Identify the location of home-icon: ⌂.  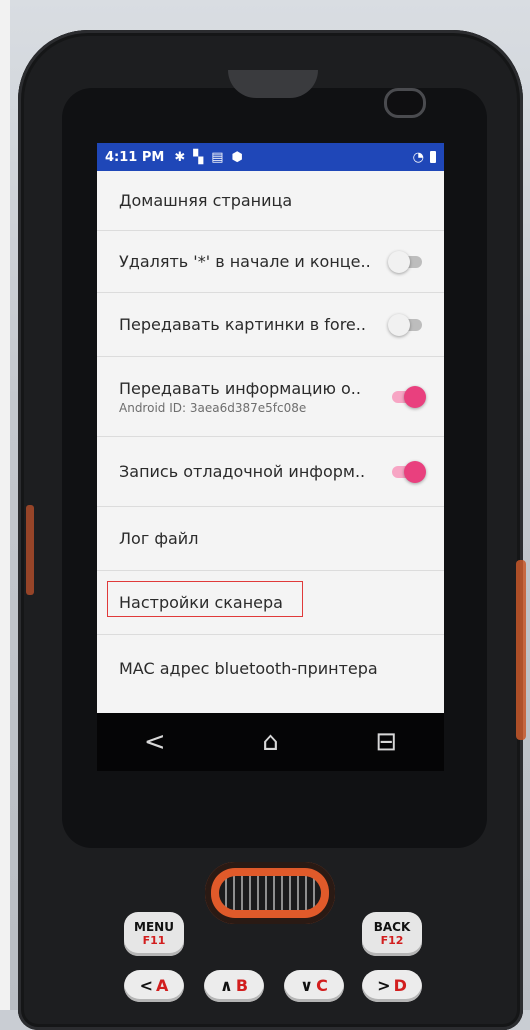
(270, 742).